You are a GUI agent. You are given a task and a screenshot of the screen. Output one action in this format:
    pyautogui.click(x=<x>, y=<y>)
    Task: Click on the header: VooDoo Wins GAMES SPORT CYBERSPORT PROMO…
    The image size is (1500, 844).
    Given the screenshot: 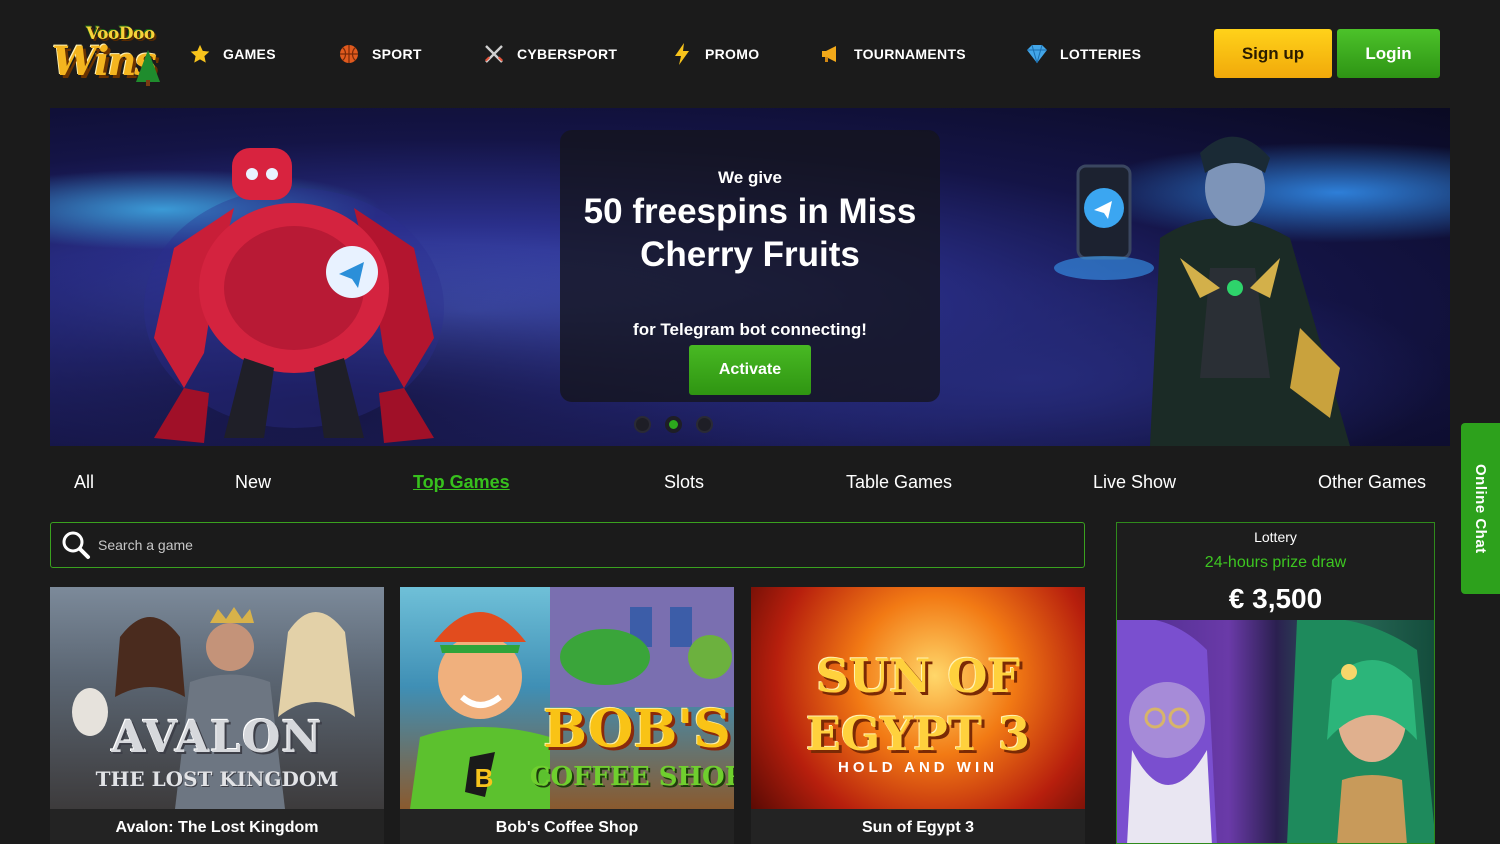 What is the action you would take?
    pyautogui.click(x=750, y=54)
    